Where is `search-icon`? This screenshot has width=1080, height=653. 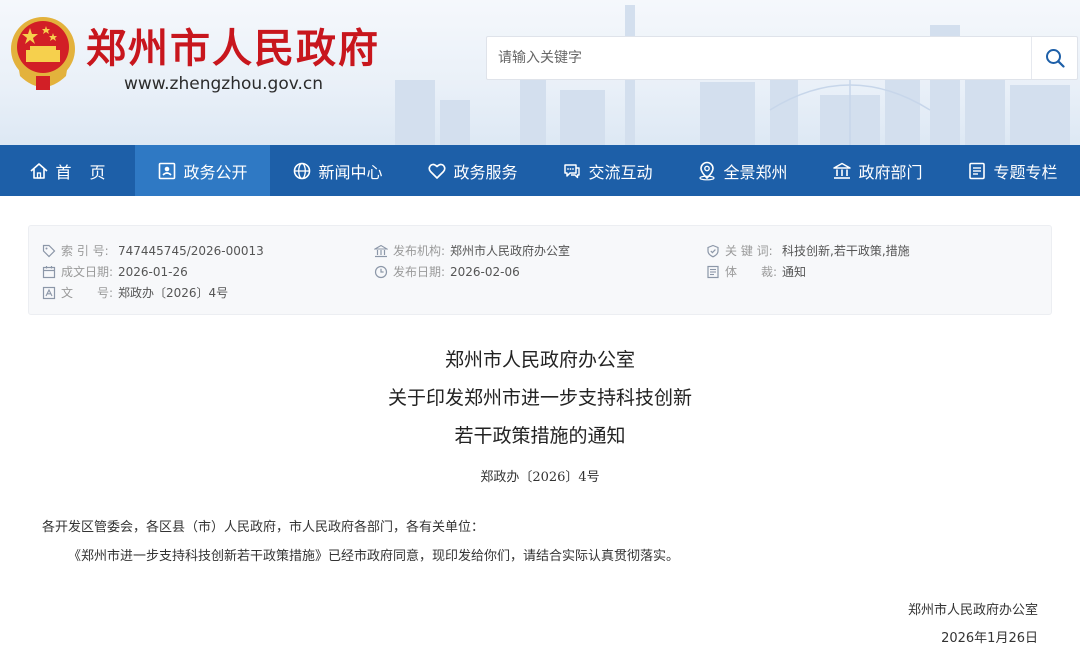
search-icon is located at coordinates (1055, 58).